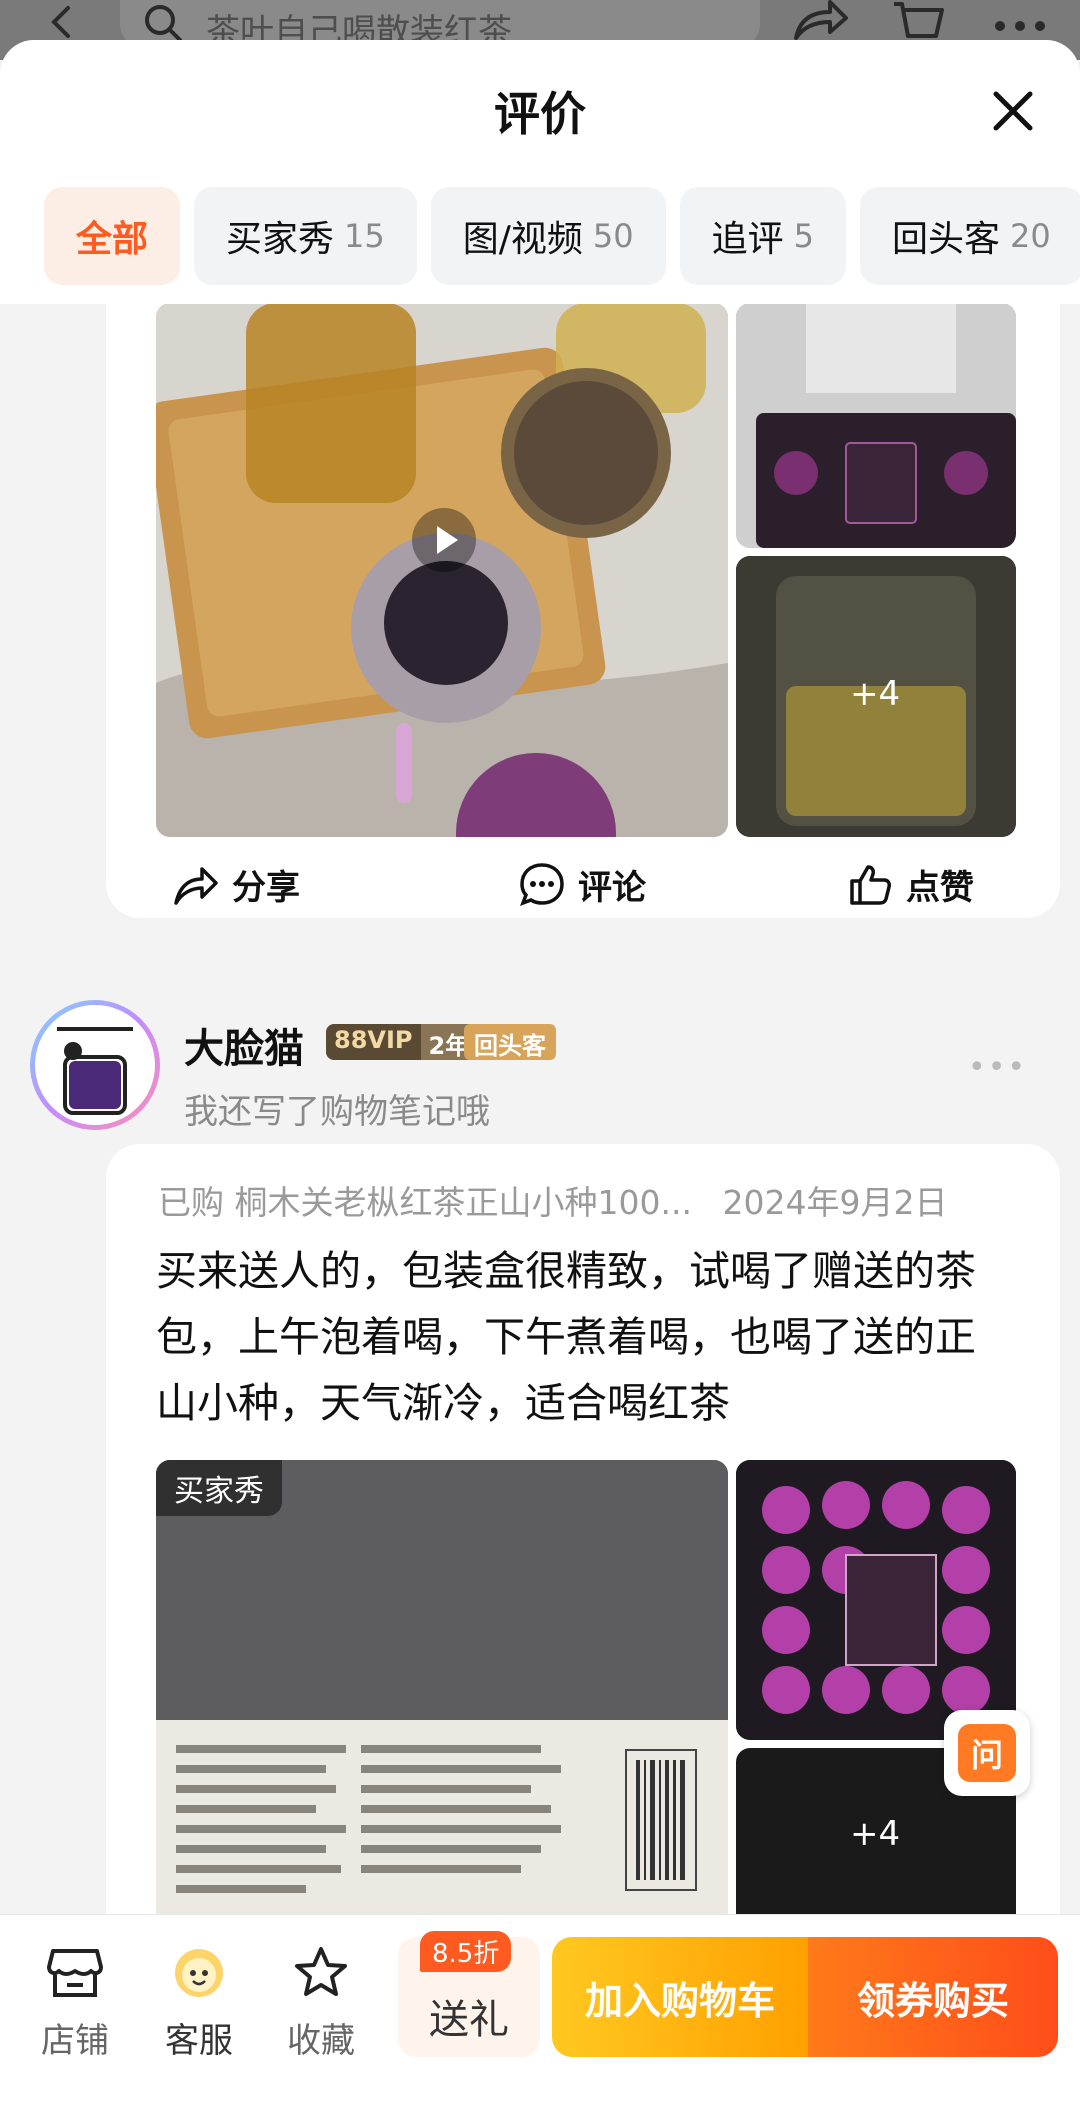  Describe the element at coordinates (522, 239) in the screenshot. I see `tab-label: 图/视频` at that location.